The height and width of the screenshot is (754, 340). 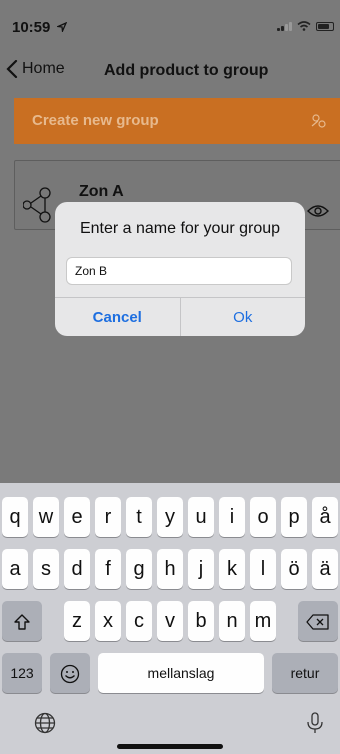 What do you see at coordinates (77, 569) in the screenshot?
I see `key-d: d` at bounding box center [77, 569].